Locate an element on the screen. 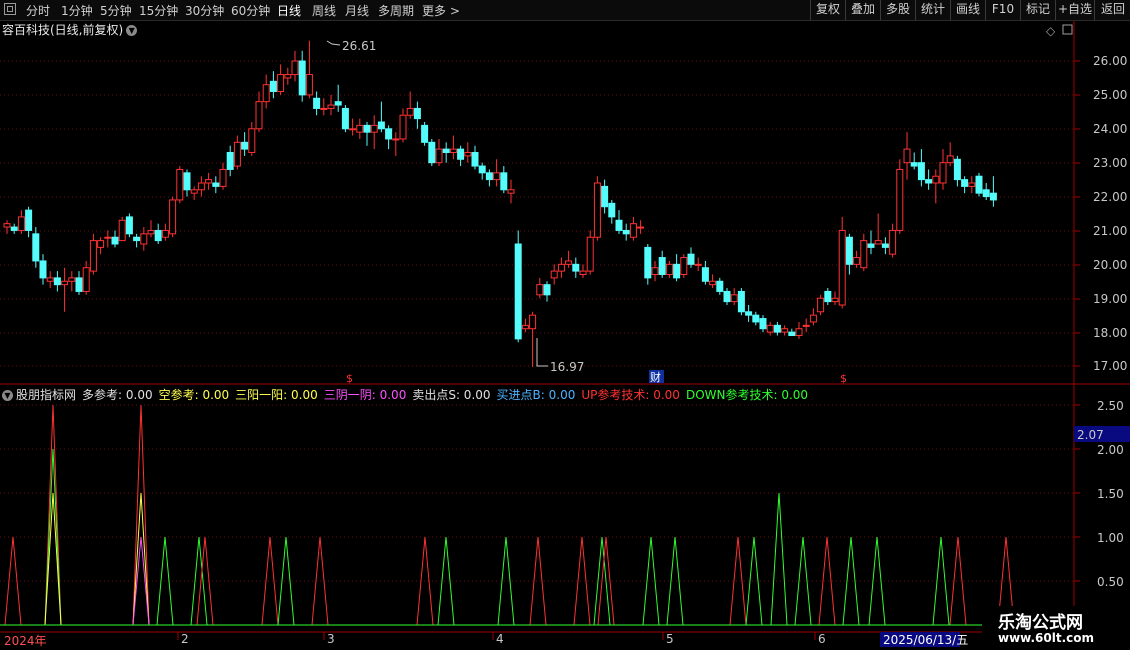 The image size is (1130, 650). ind-tick-150: 1.50 is located at coordinates (1110, 494).